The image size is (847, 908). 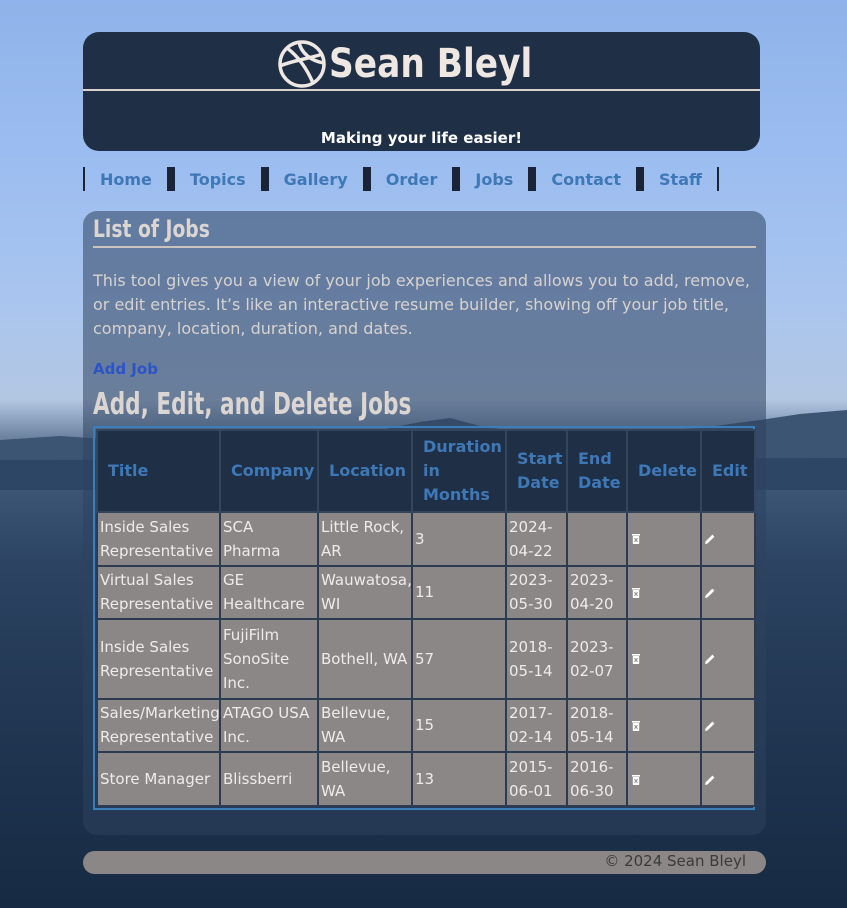 What do you see at coordinates (421, 138) in the screenshot?
I see `tagline: Making your life easier!` at bounding box center [421, 138].